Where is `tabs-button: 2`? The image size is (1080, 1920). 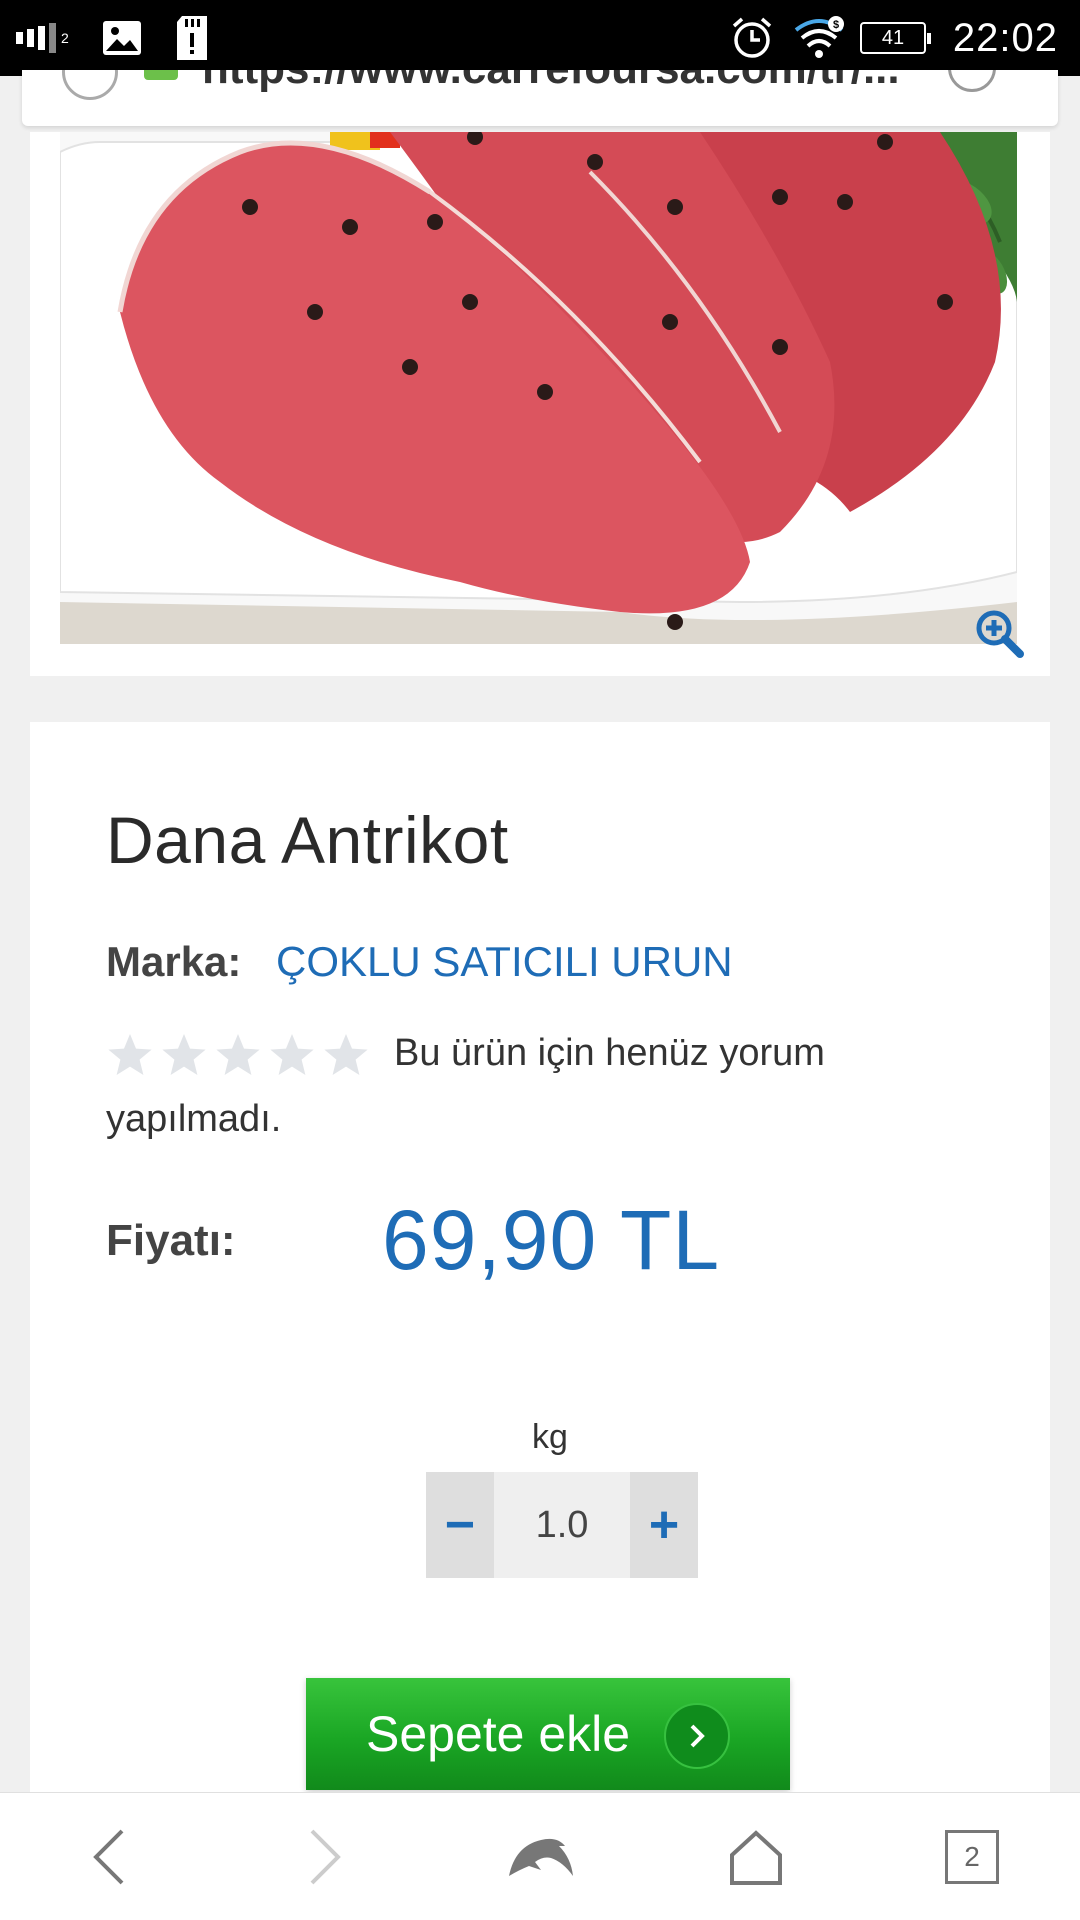 tabs-button: 2 is located at coordinates (972, 1856).